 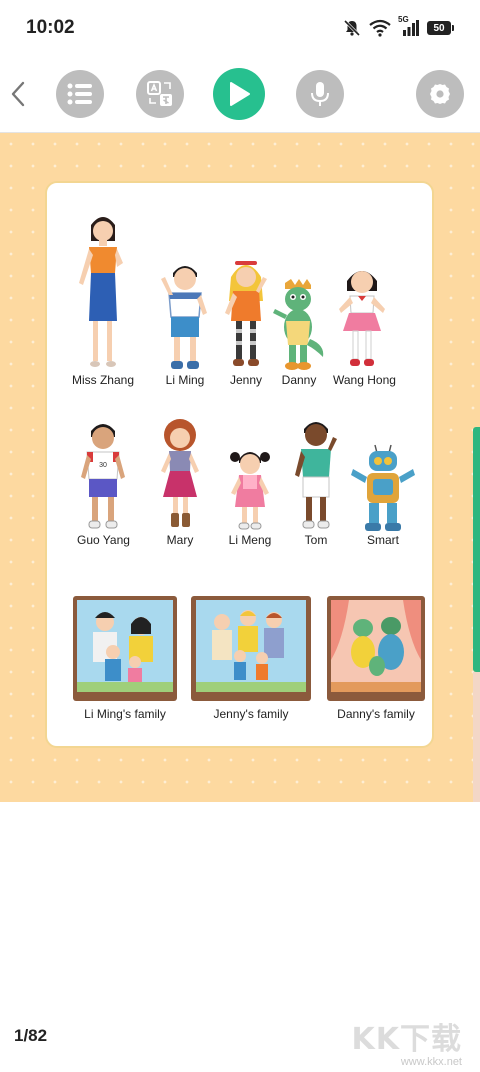 I want to click on network-type: 5G, so click(x=403, y=19).